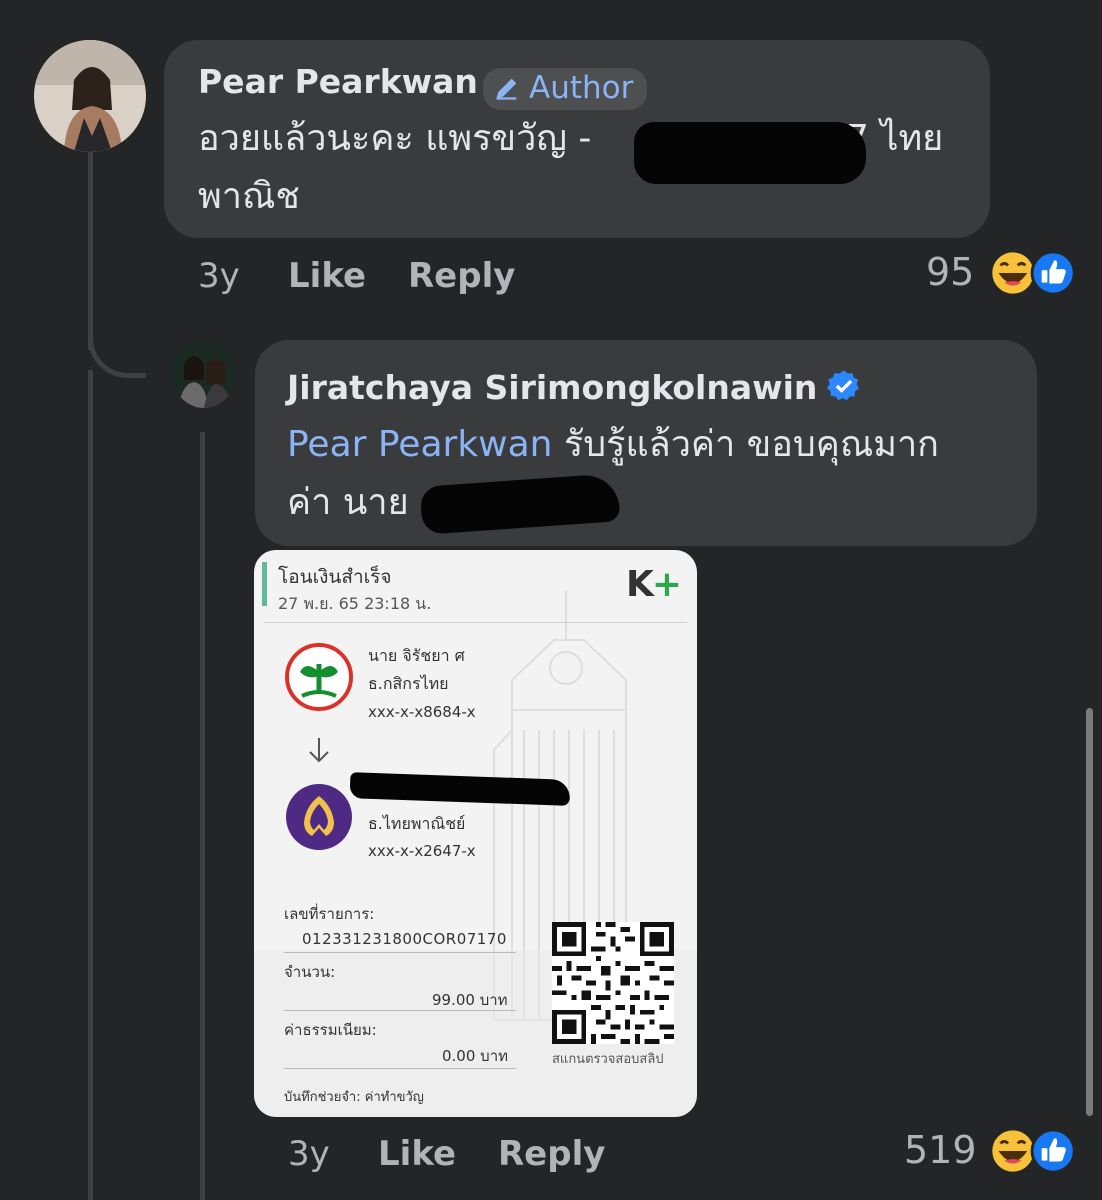 The height and width of the screenshot is (1200, 1102). Describe the element at coordinates (335, 577) in the screenshot. I see `slip-title: โอนเงินสำเร็จ` at that location.